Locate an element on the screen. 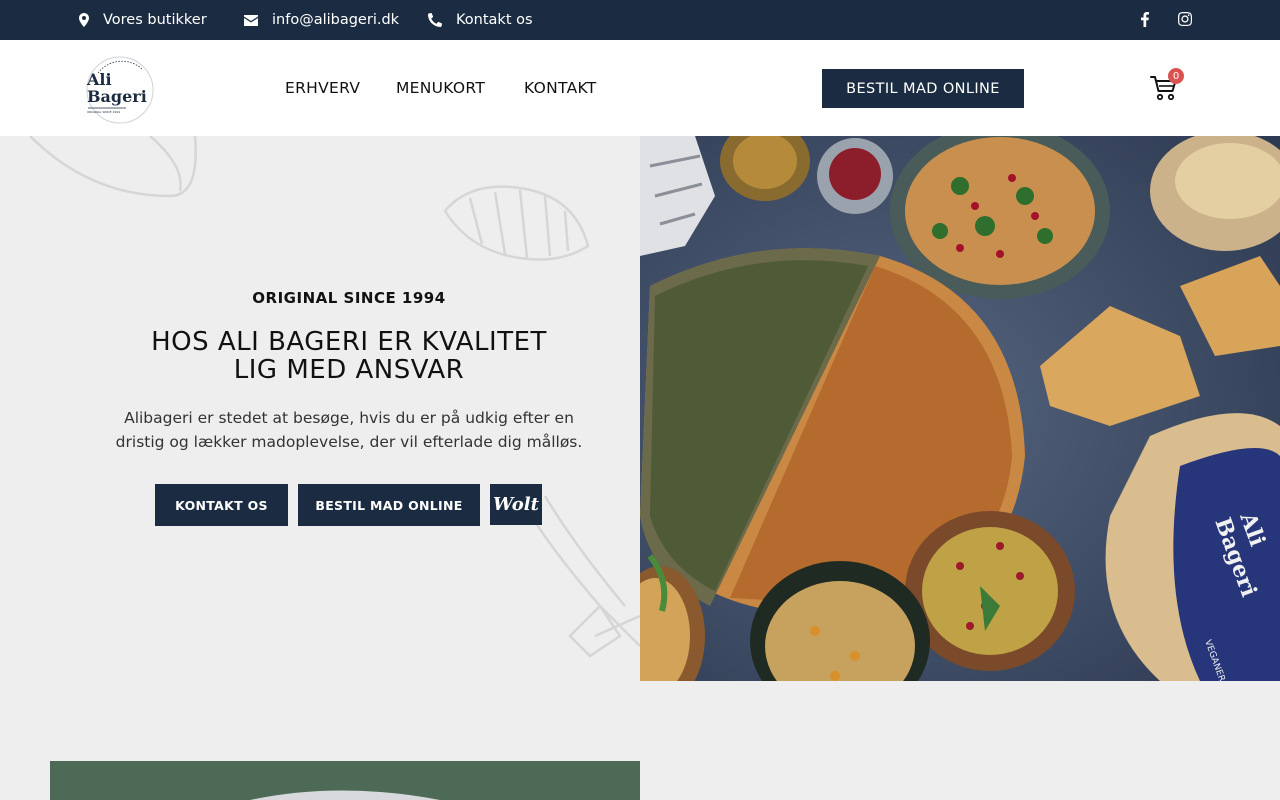 The width and height of the screenshot is (1280, 800). contact-us-button: KONTAKT OS is located at coordinates (221, 505).